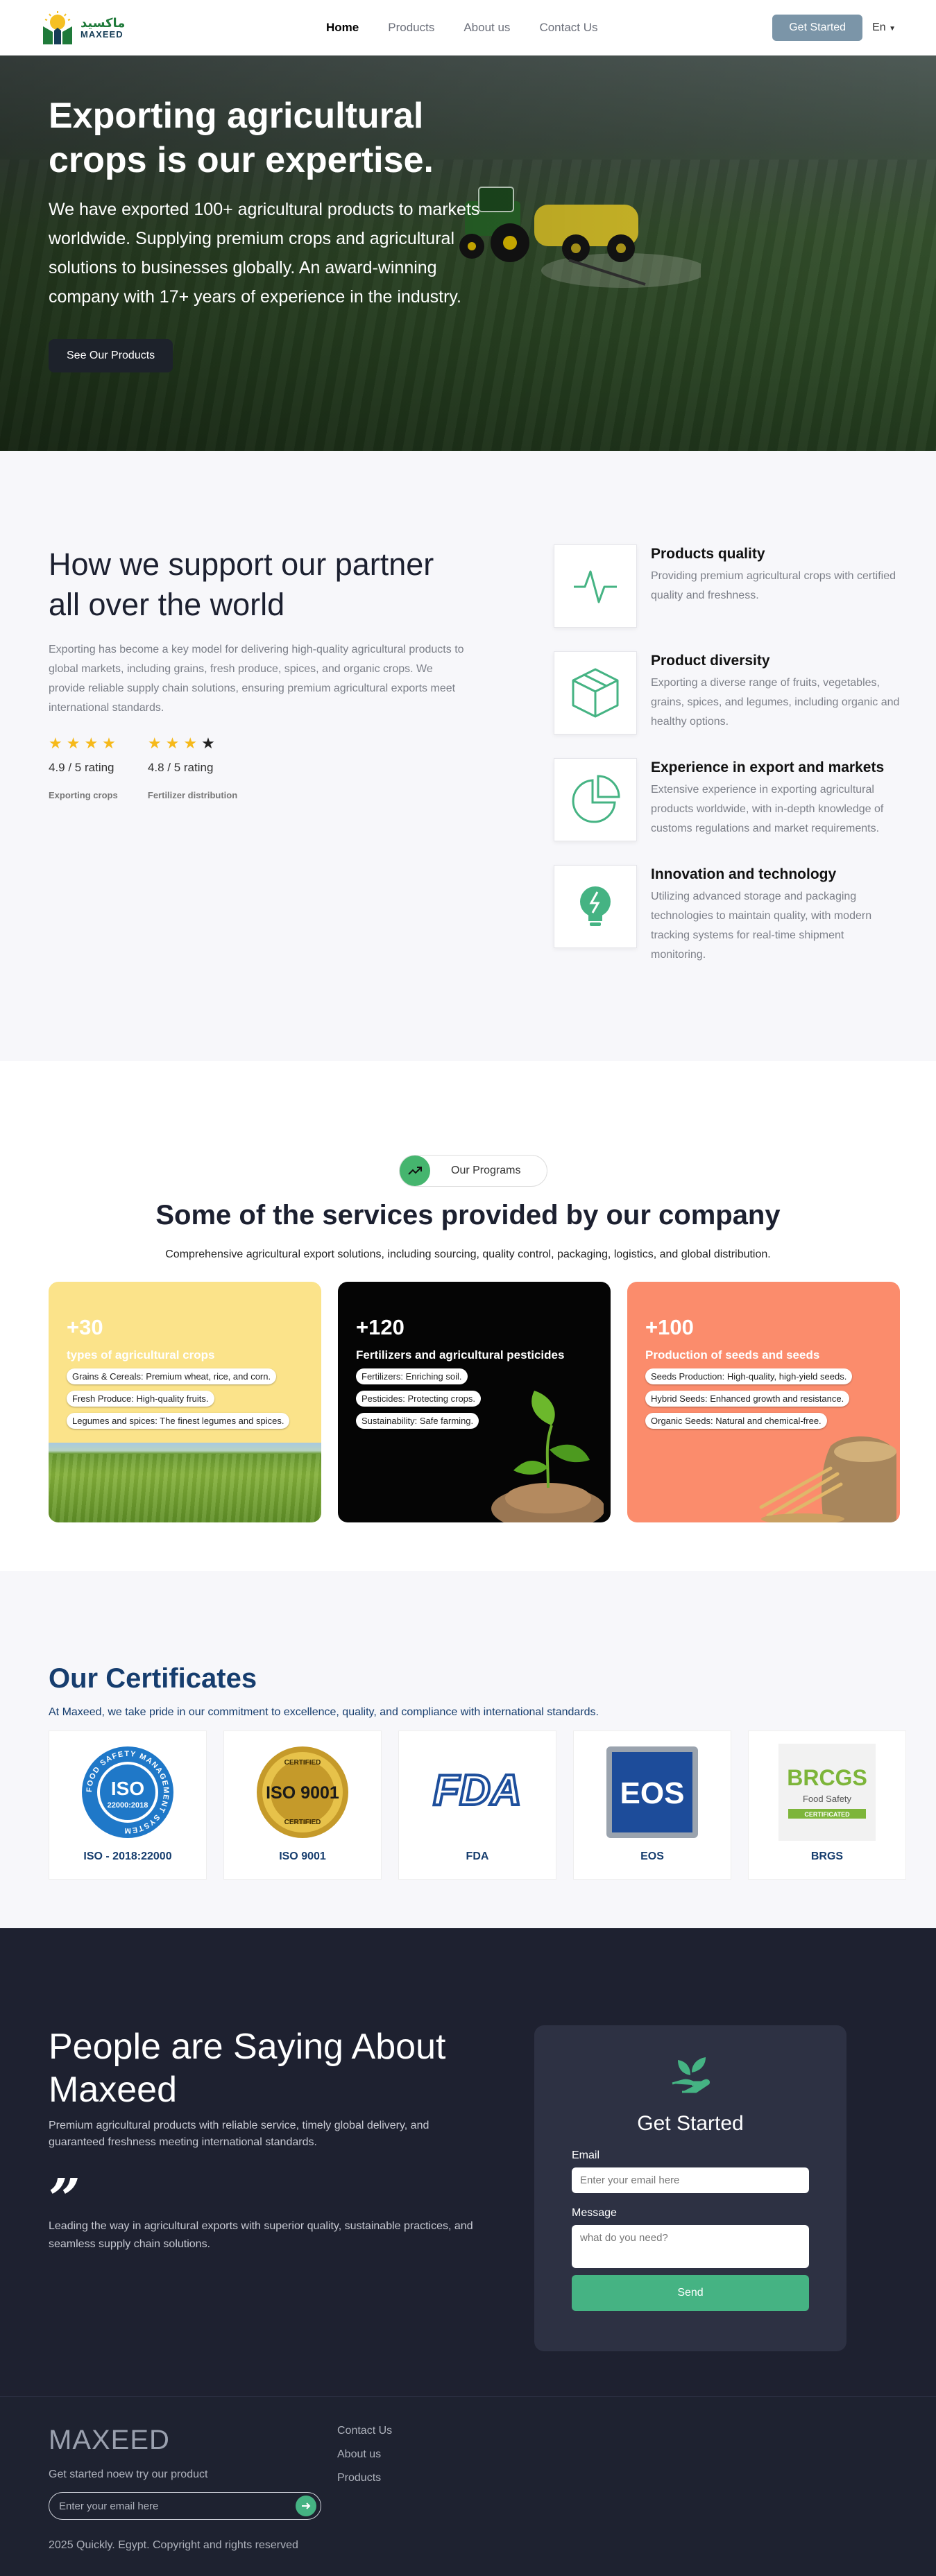 This screenshot has width=936, height=2576. What do you see at coordinates (462, 28) in the screenshot?
I see `nav-links: Home Products About us Contact Us` at bounding box center [462, 28].